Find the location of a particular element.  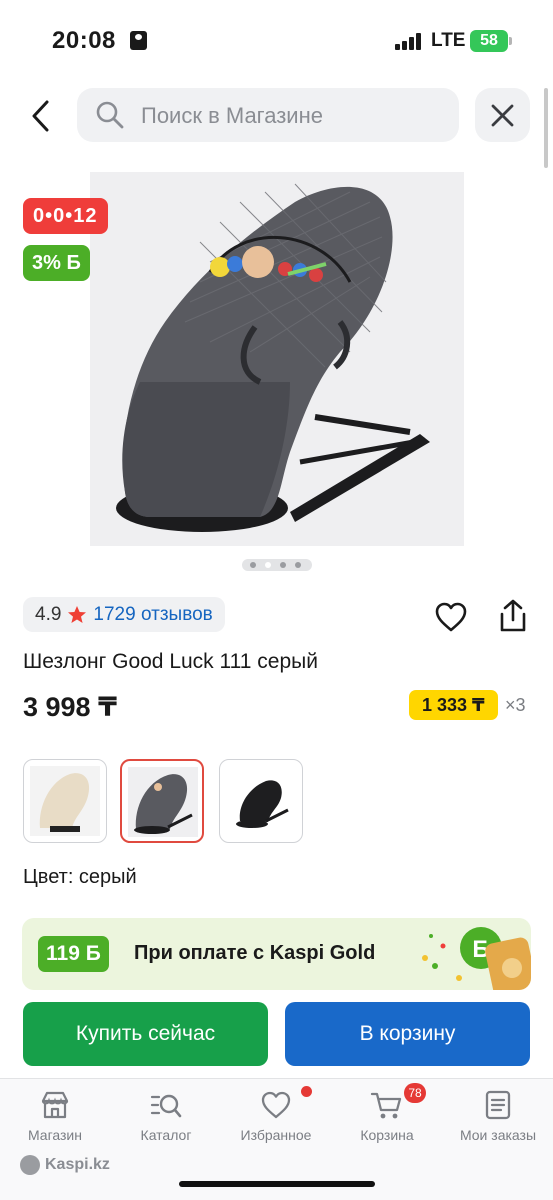

variant-black-image is located at coordinates (261, 801).